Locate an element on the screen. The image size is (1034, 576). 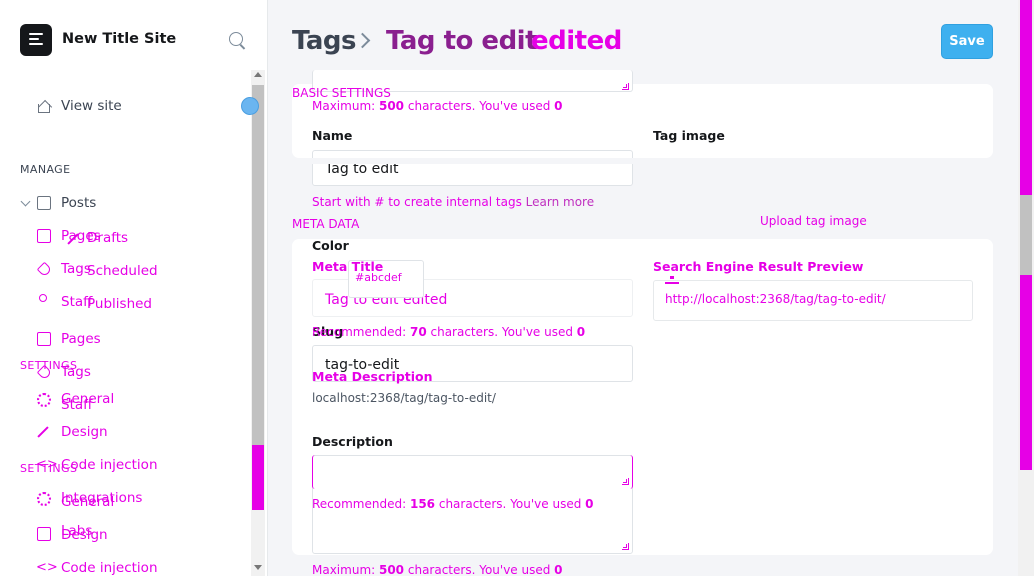
scroll-down-arrow-icon is located at coordinates (258, 567).